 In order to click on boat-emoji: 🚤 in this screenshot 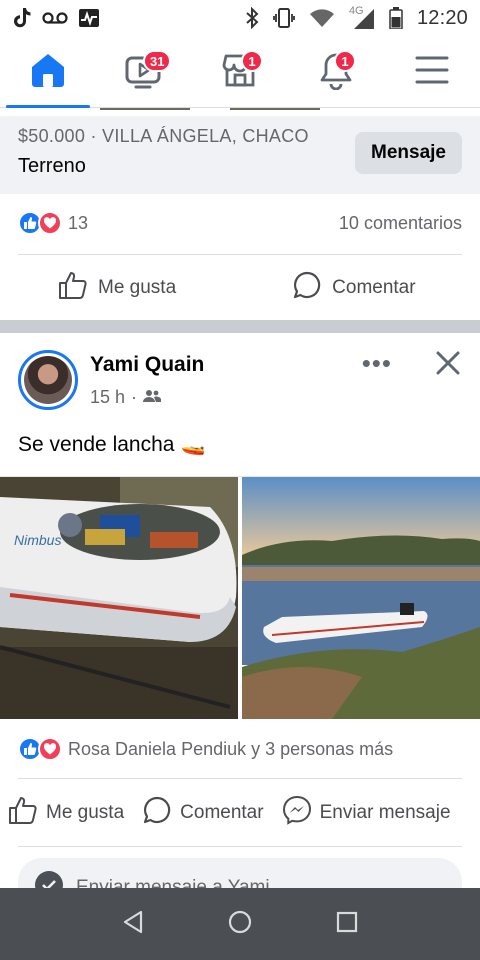, I will do `click(193, 445)`.